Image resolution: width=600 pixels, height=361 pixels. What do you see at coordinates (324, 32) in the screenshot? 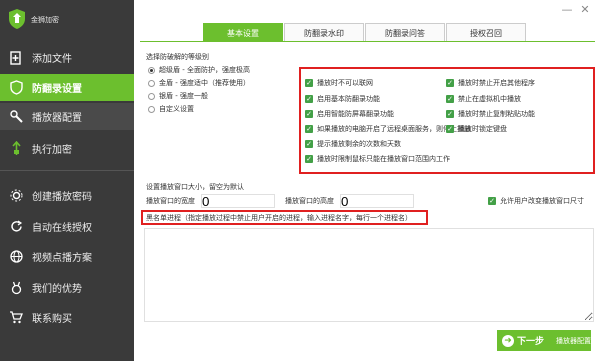
I see `tab-watermark: 防翻录水印` at bounding box center [324, 32].